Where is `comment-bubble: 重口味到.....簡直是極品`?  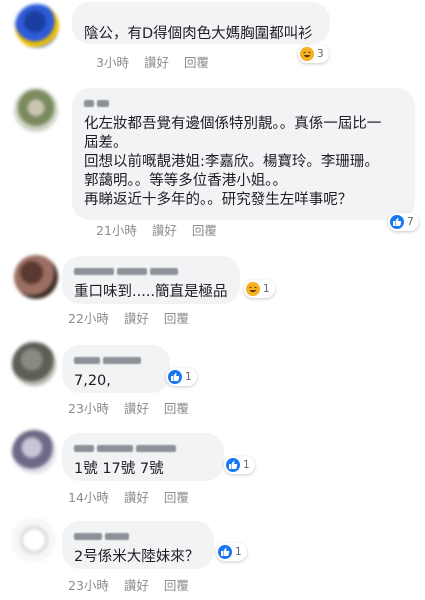 comment-bubble: 重口味到.....簡直是極品 is located at coordinates (151, 280).